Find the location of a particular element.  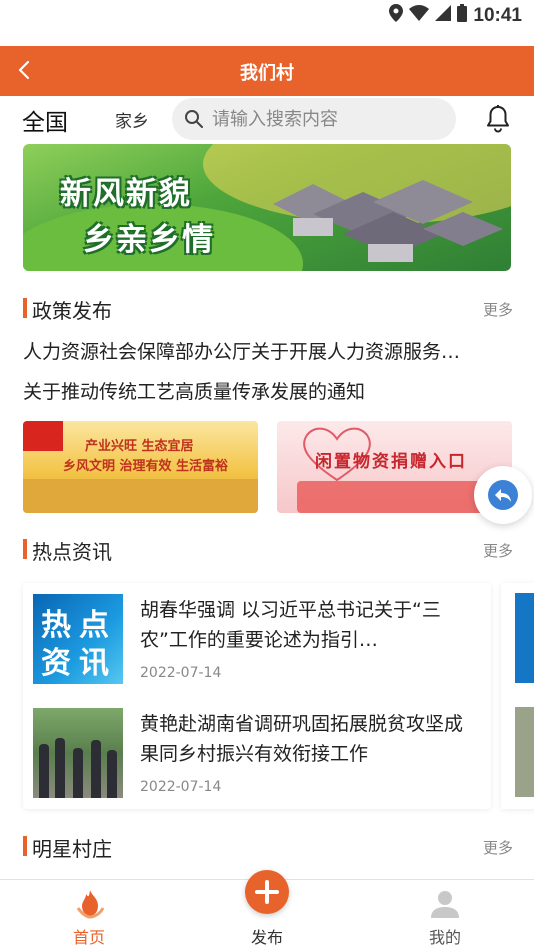

section-title: 明星村庄 is located at coordinates (72, 849).